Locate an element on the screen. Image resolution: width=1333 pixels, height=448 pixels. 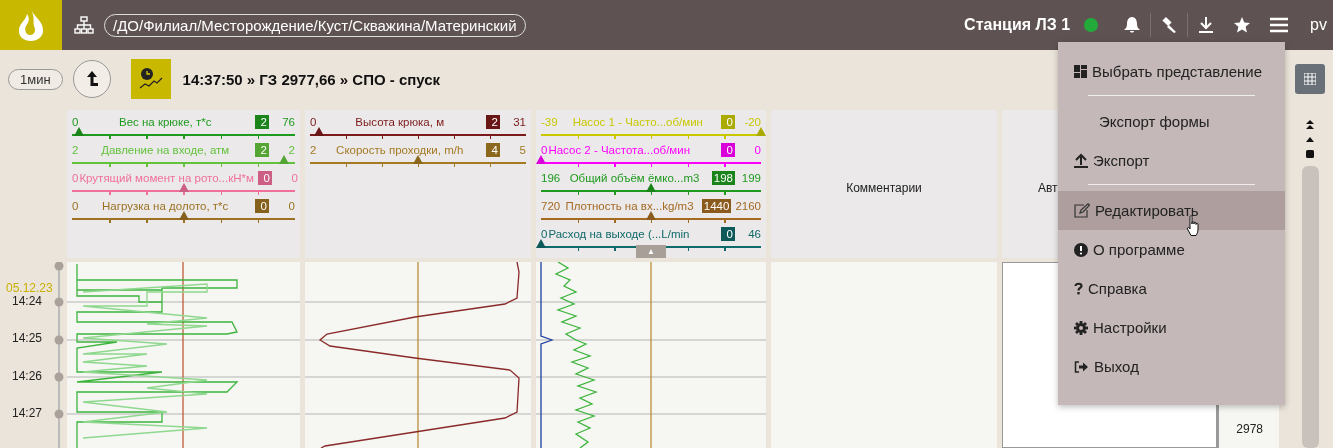
menu-item: Справка is located at coordinates (1171, 288).